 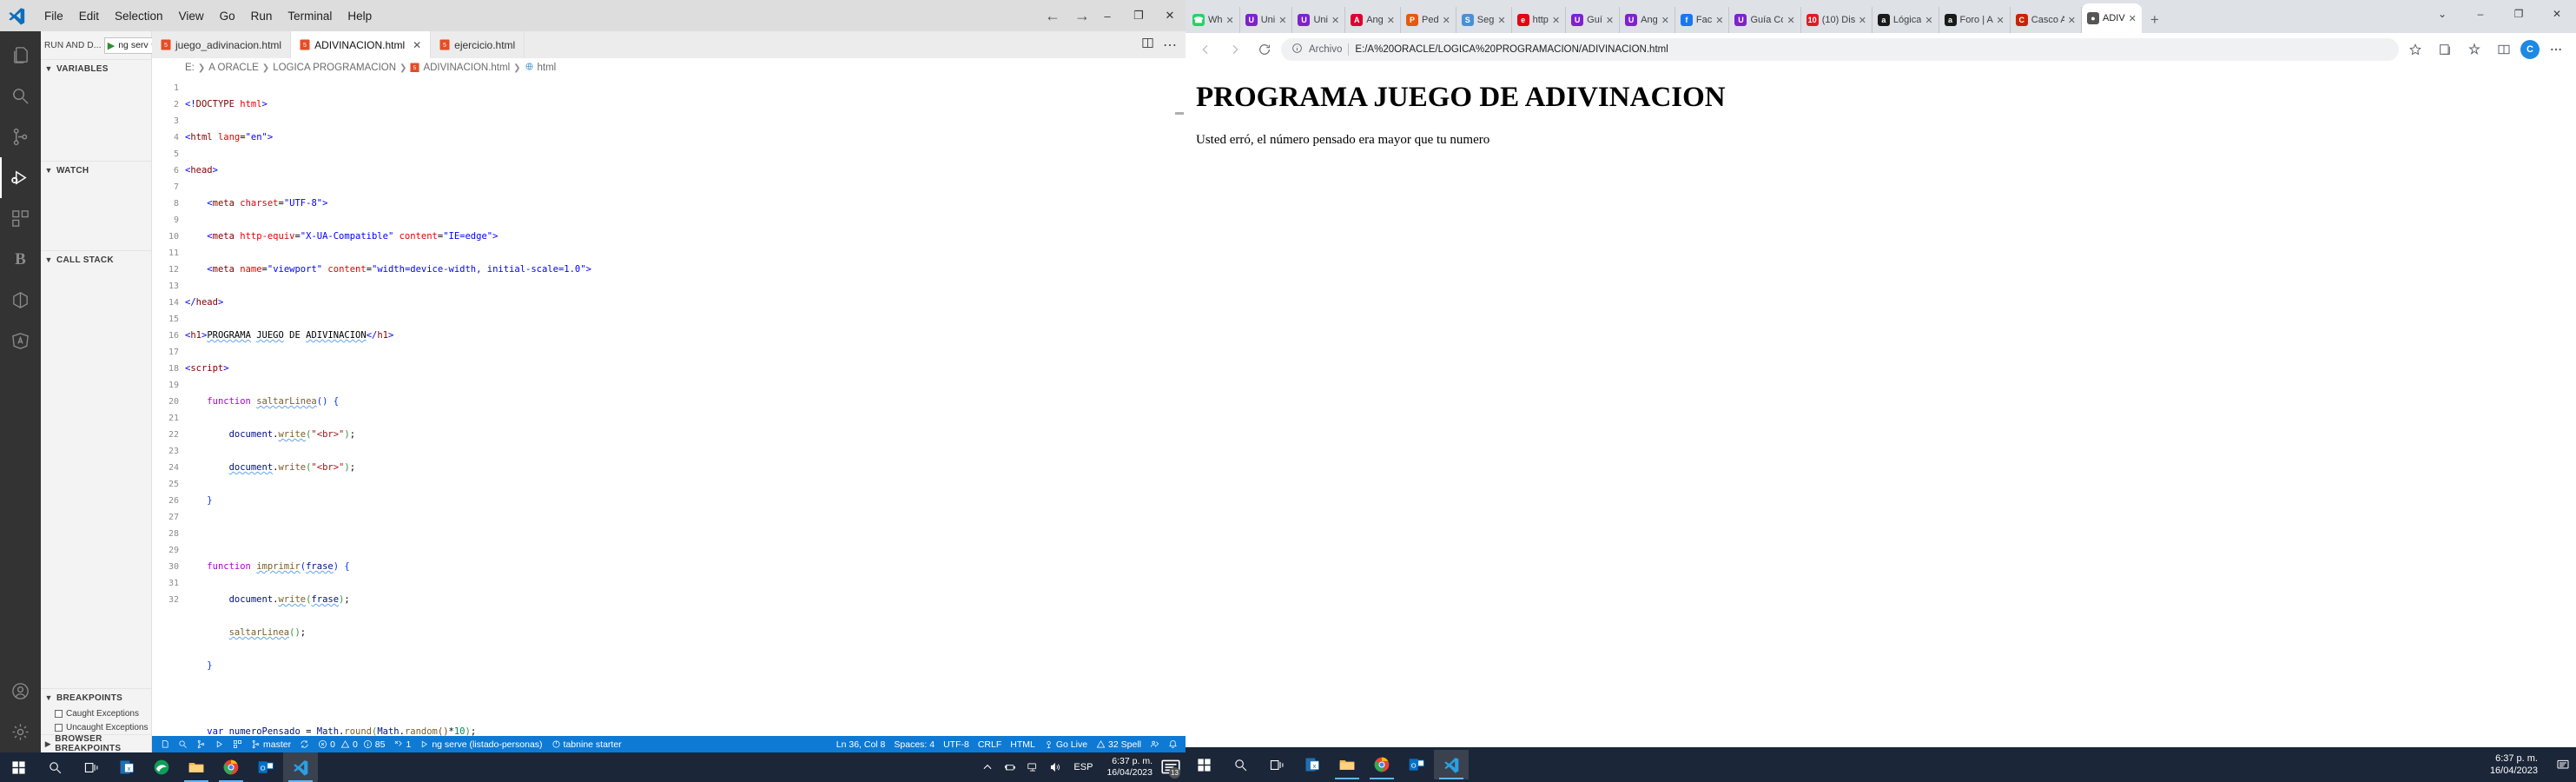 I want to click on start-button-icon, so click(x=18, y=767).